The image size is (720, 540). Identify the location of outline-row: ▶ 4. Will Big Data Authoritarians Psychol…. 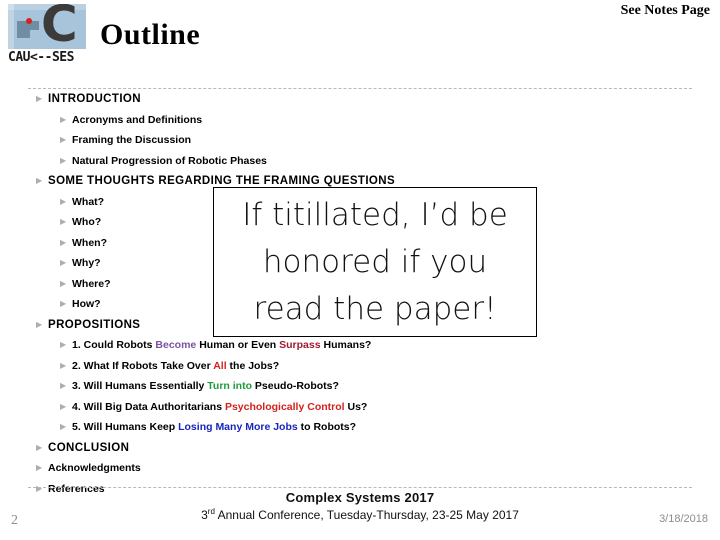
(360, 407).